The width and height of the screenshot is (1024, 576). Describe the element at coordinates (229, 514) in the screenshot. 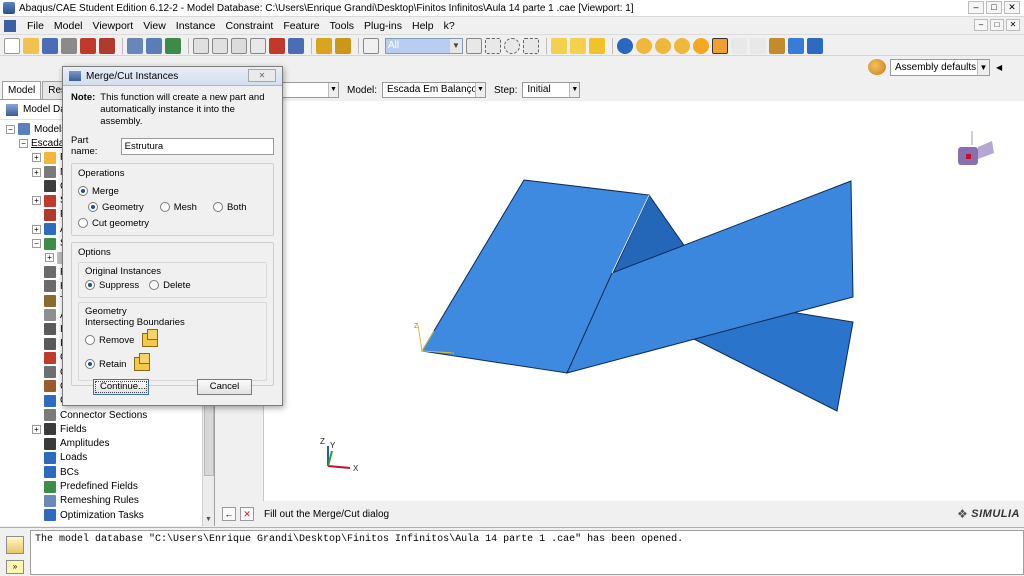

I see `back-arrow-icon: ←` at that location.